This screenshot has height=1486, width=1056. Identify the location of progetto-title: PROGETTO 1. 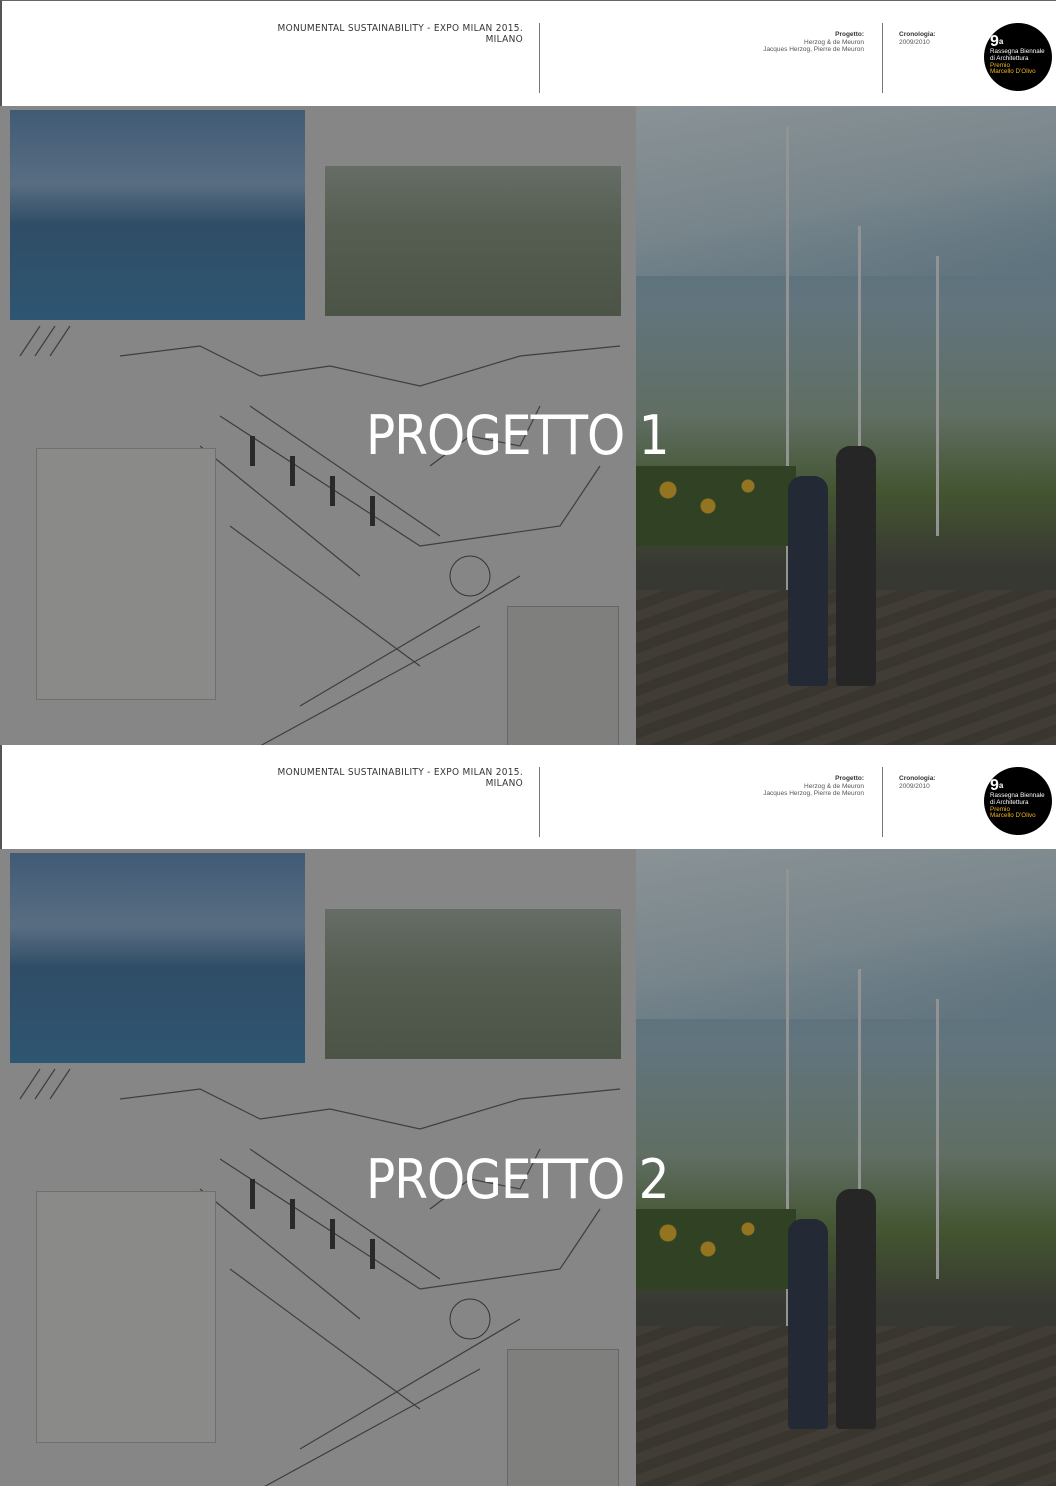
(518, 435).